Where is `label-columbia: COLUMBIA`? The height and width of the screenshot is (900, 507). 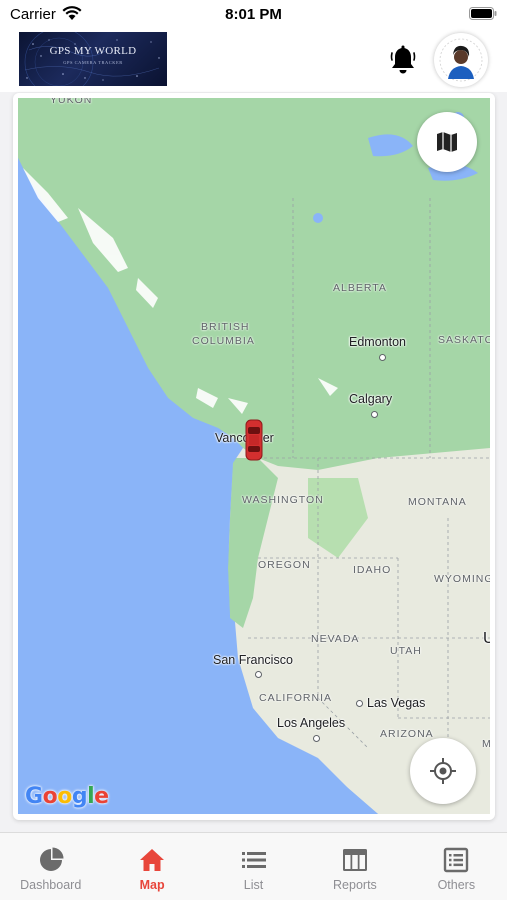
label-columbia: COLUMBIA is located at coordinates (223, 341).